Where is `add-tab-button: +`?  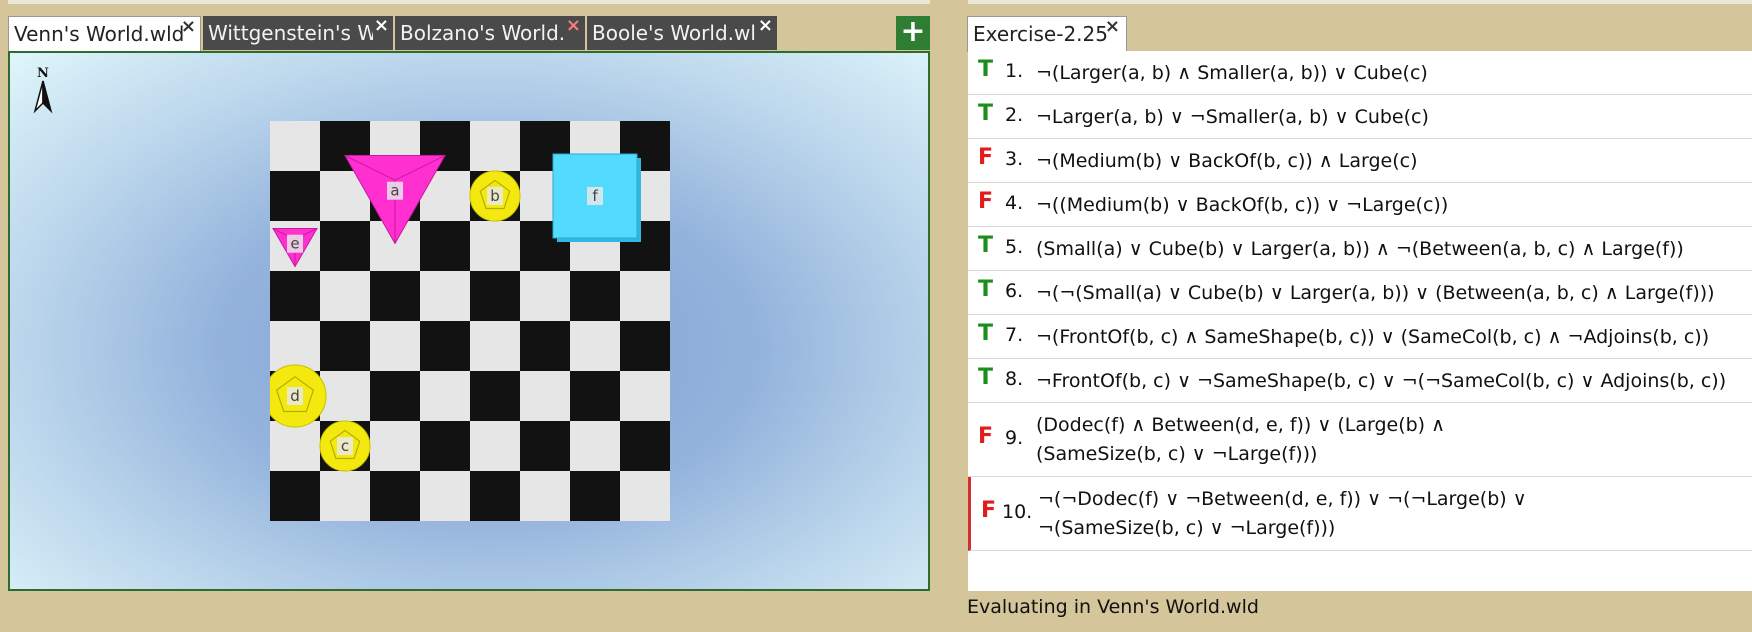
add-tab-button: + is located at coordinates (913, 33).